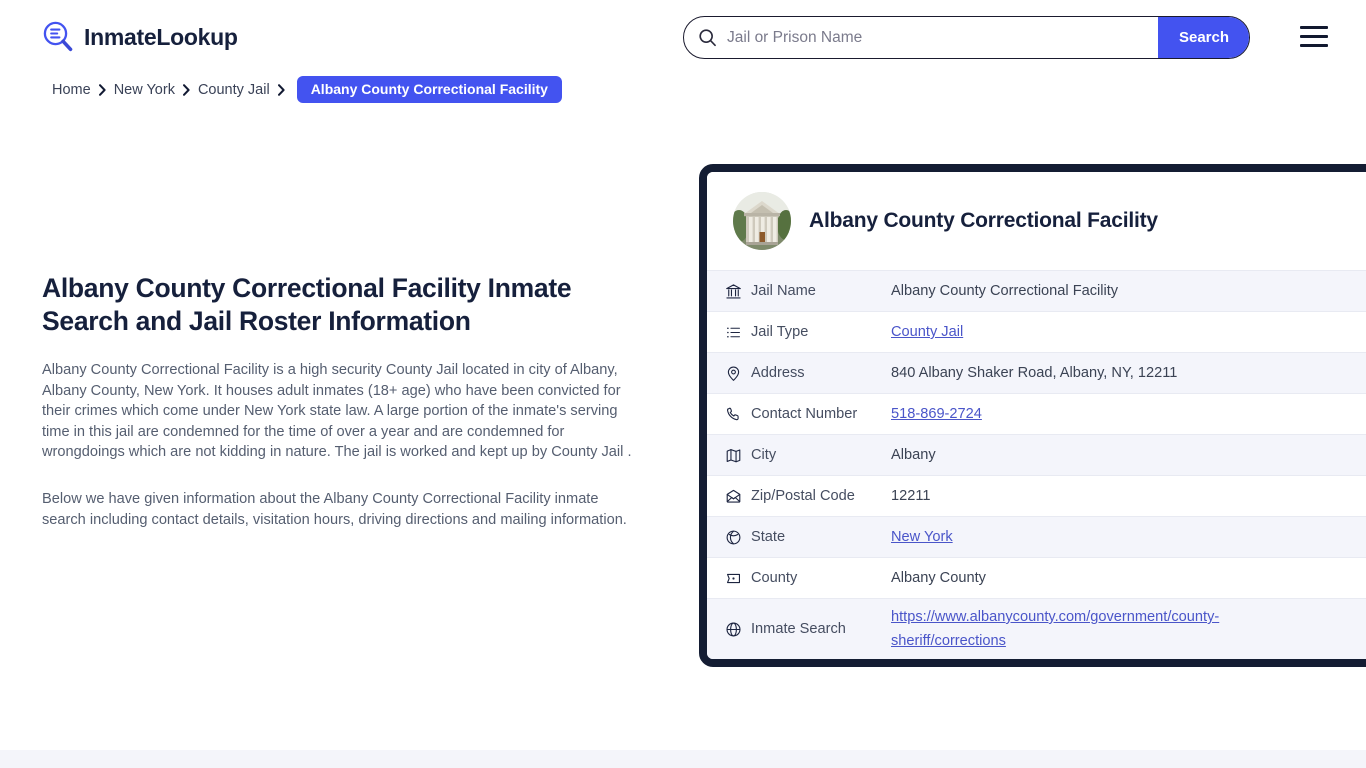 The image size is (1366, 768). I want to click on table-row: County Albany County, so click(1036, 577).